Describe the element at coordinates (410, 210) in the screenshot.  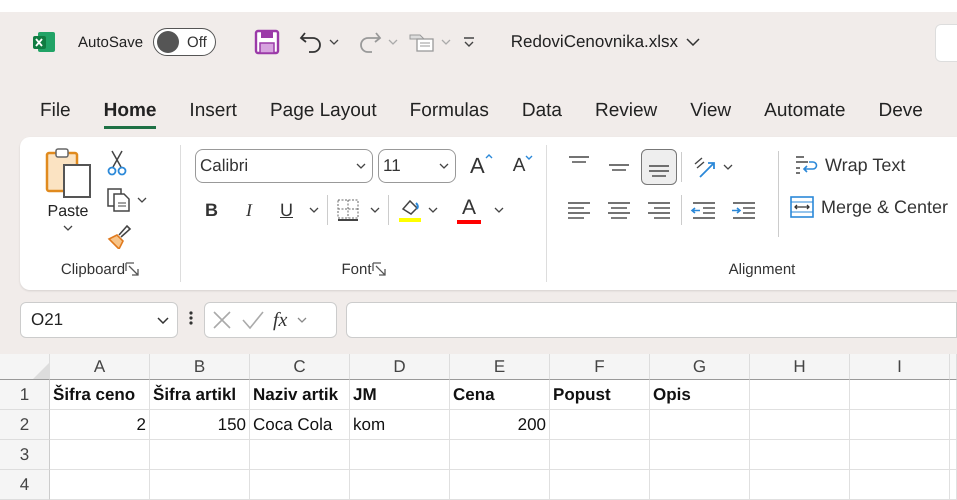
I see `fill-color-icon` at that location.